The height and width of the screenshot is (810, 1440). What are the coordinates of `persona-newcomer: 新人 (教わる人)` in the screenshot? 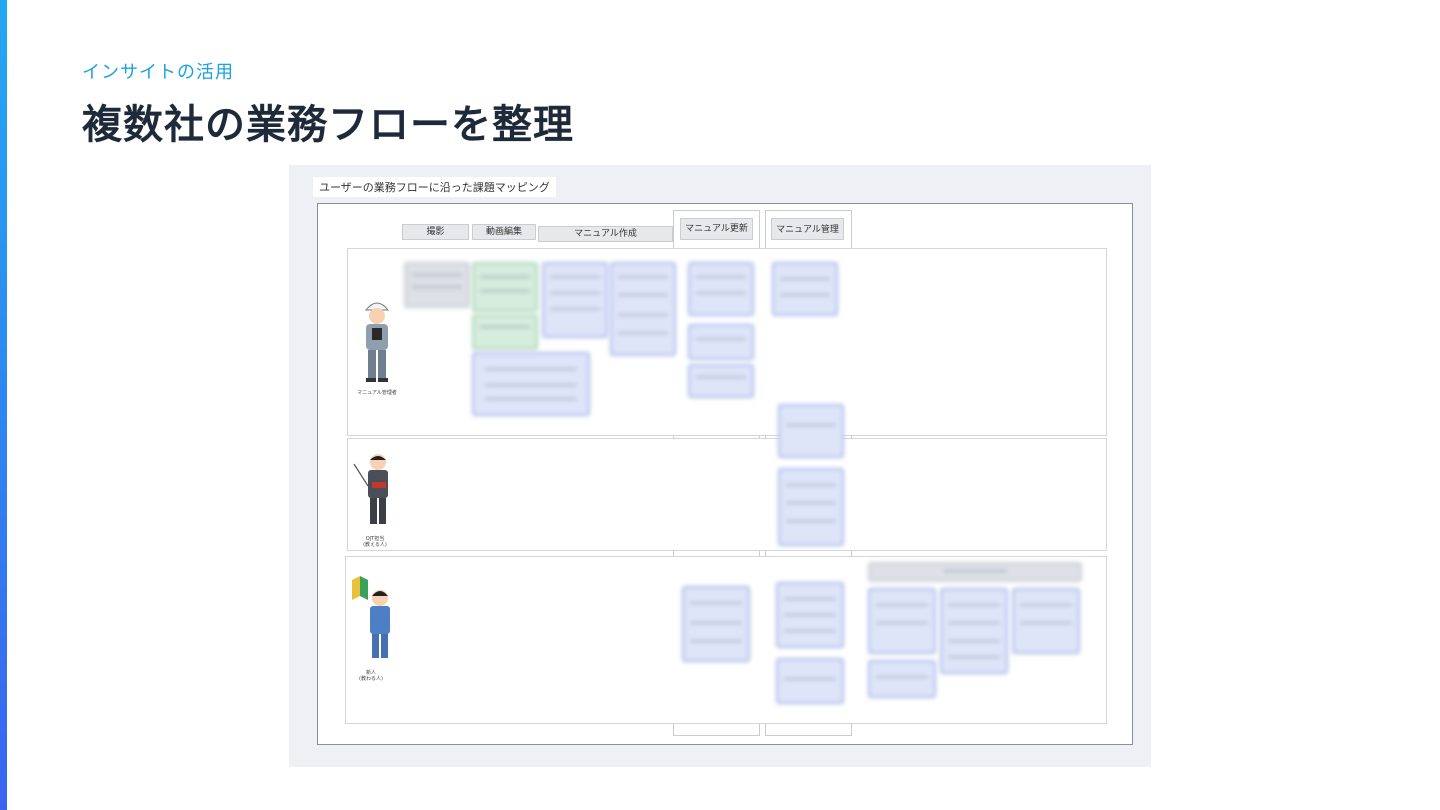 It's located at (371, 628).